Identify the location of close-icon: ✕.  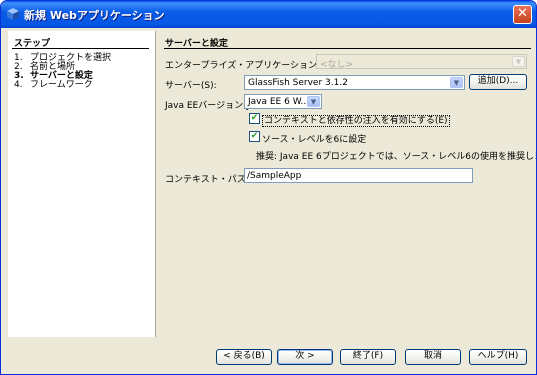
(522, 13).